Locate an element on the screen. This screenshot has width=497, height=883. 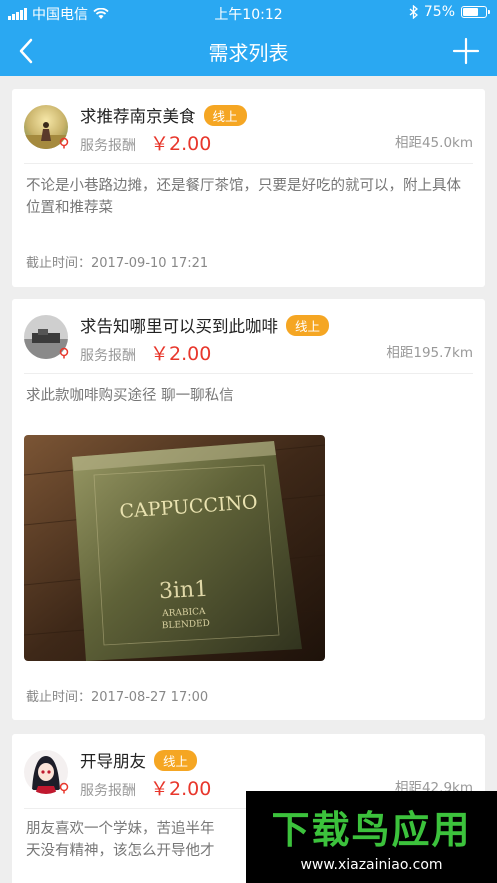
request-description: 求此款咖啡购买途径 聊一聊私信 is located at coordinates (130, 396).